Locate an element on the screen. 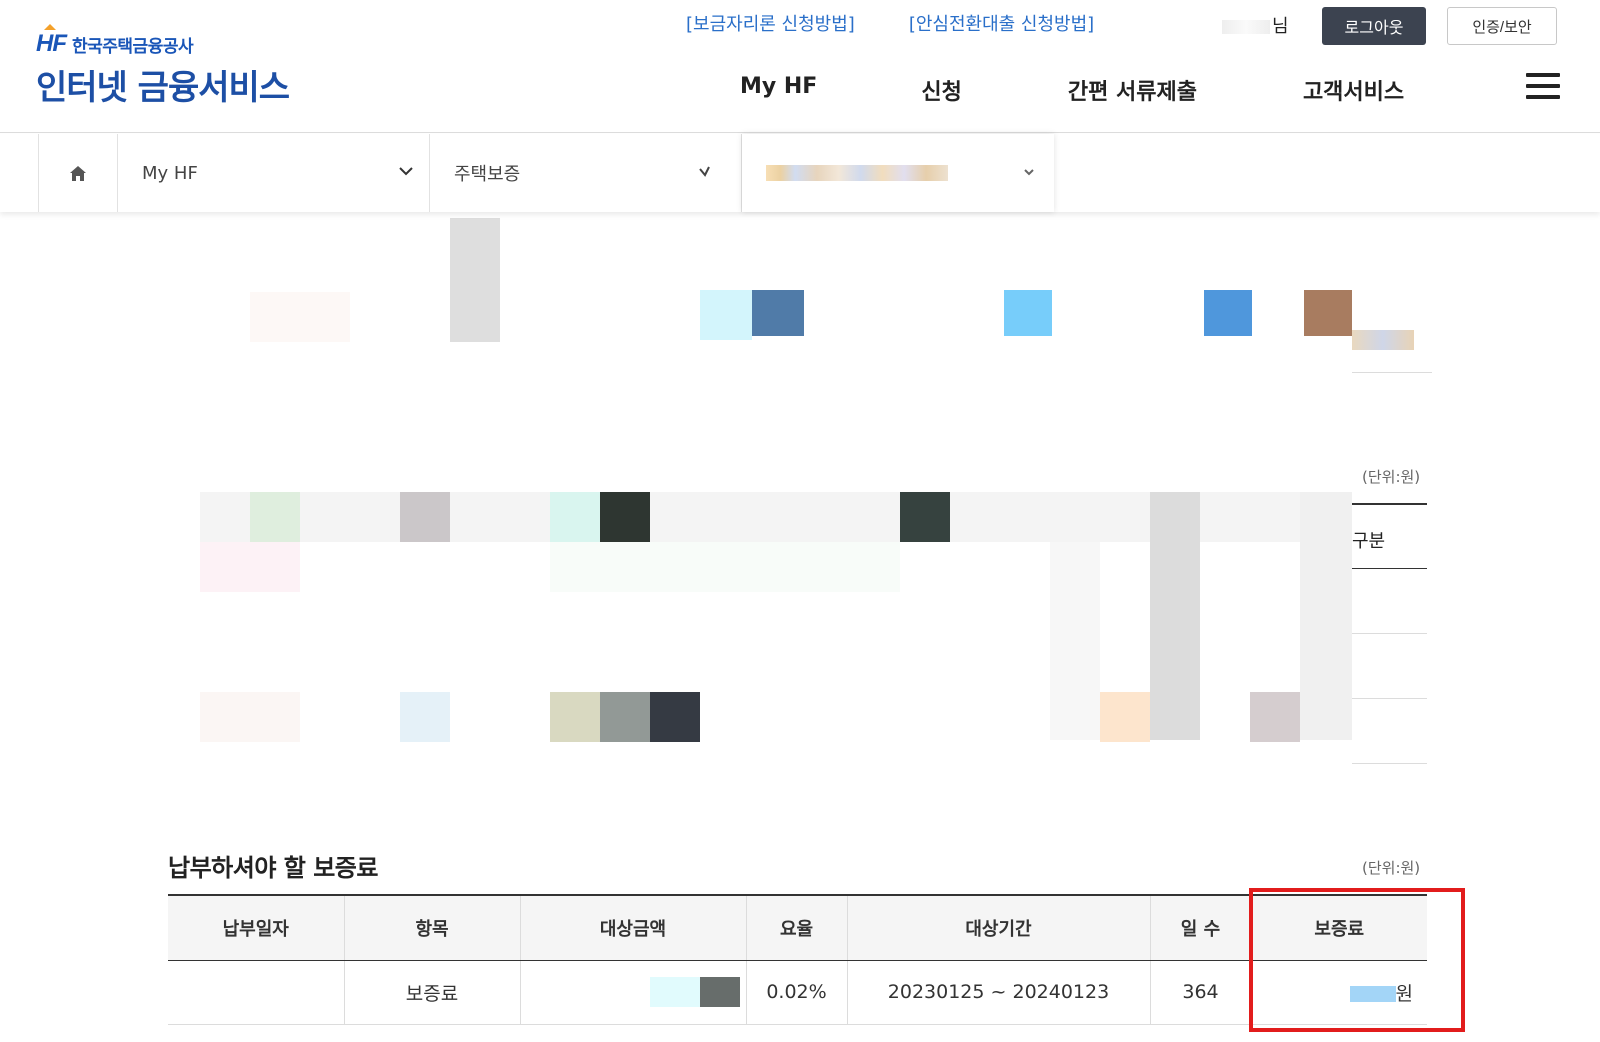  user-greeting: 님 is located at coordinates (1255, 25).